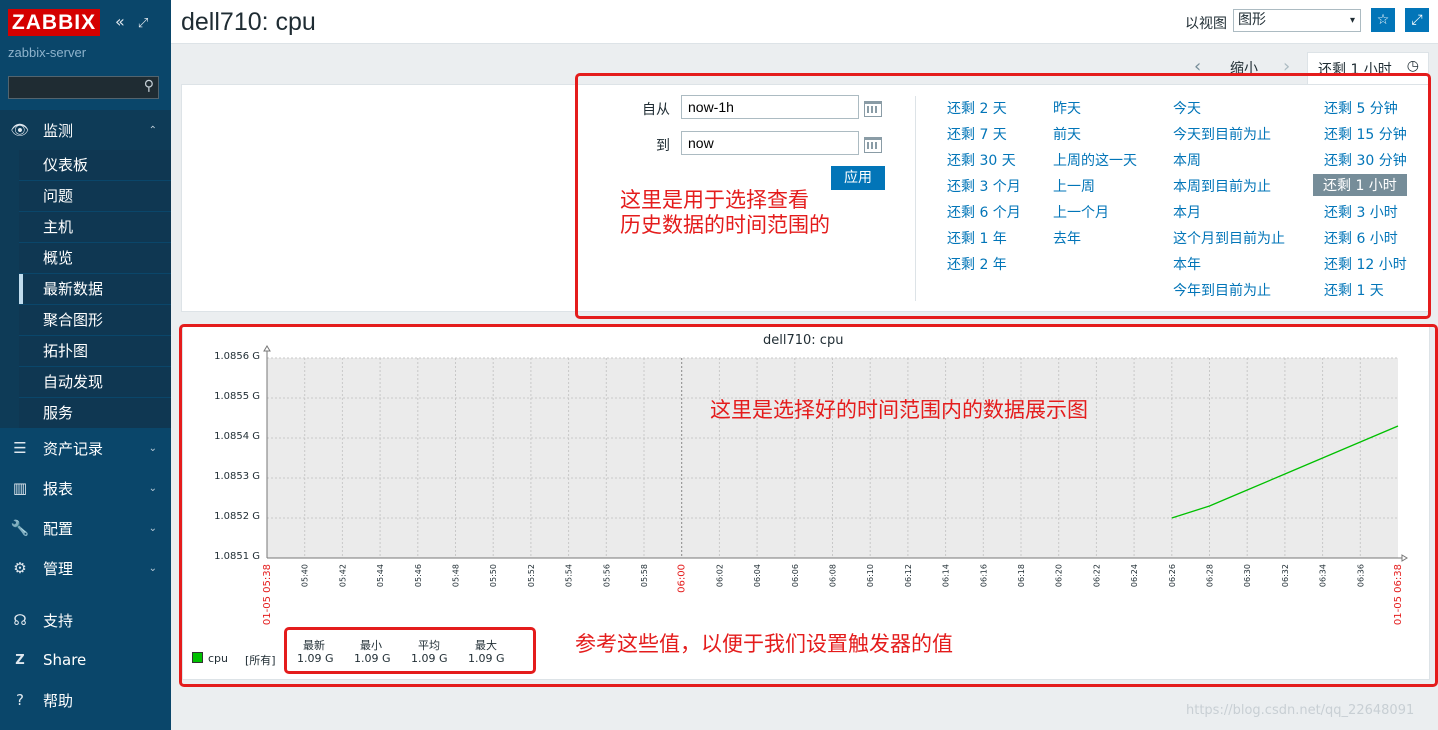 This screenshot has width=1438, height=730. I want to click on legend-series-name: cpu, so click(218, 658).